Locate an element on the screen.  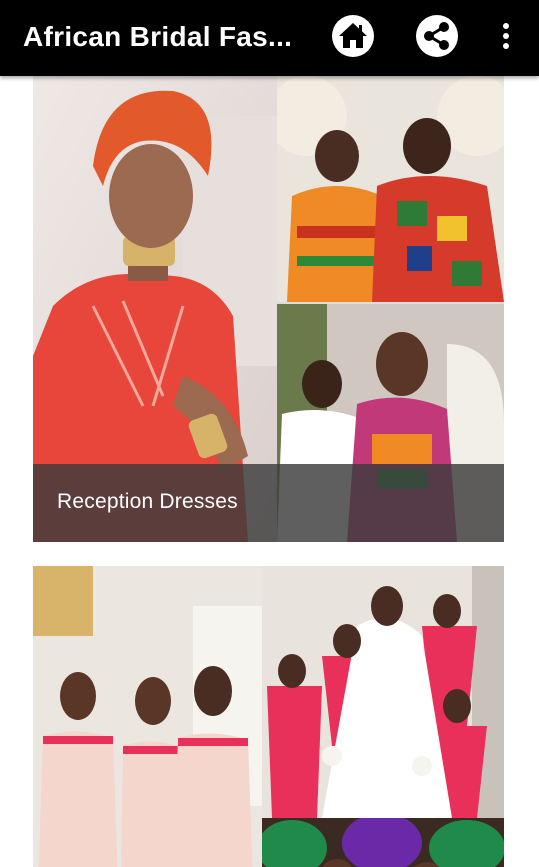
bridal-party-pink-photo is located at coordinates (383, 692).